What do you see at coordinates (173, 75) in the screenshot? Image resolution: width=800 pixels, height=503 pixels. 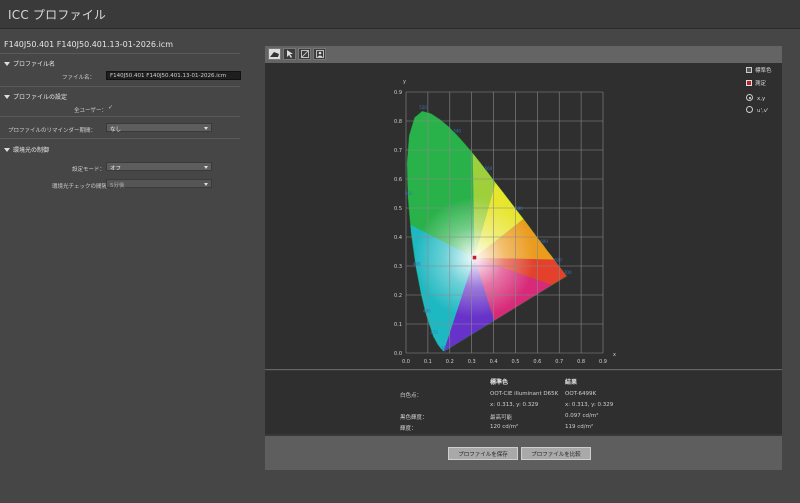 I see `file-name-input: F140J50.401 F140J50.401.13-01-2026.icm` at bounding box center [173, 75].